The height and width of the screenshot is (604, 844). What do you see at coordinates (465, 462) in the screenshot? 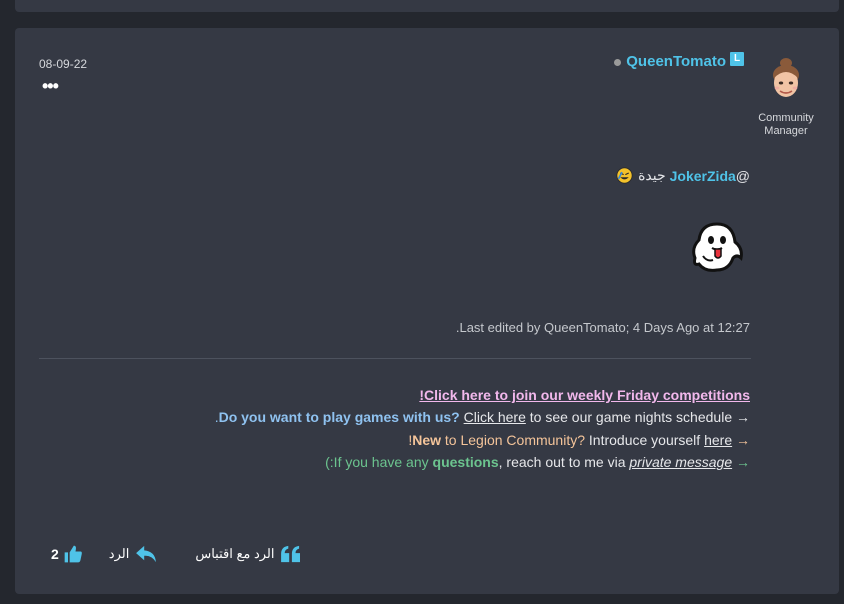
I see `sig4-bold: questions` at bounding box center [465, 462].